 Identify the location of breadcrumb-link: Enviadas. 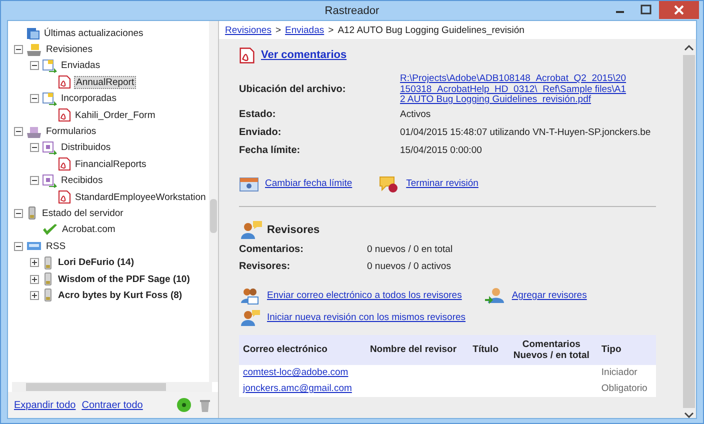
(304, 30).